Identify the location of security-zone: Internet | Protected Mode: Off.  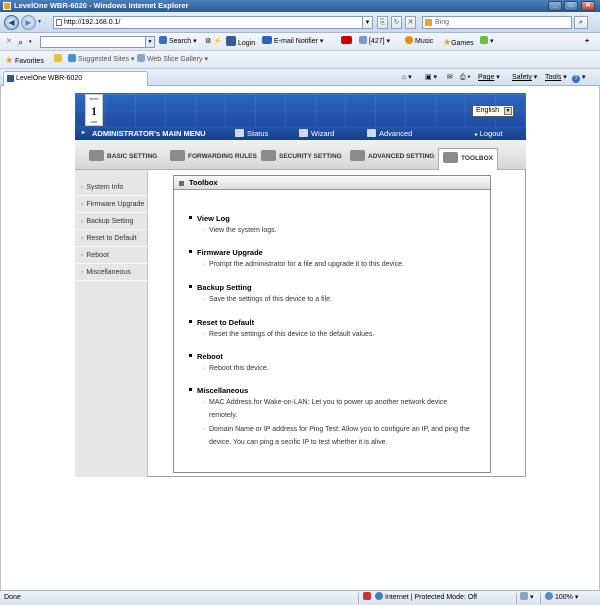
(426, 598).